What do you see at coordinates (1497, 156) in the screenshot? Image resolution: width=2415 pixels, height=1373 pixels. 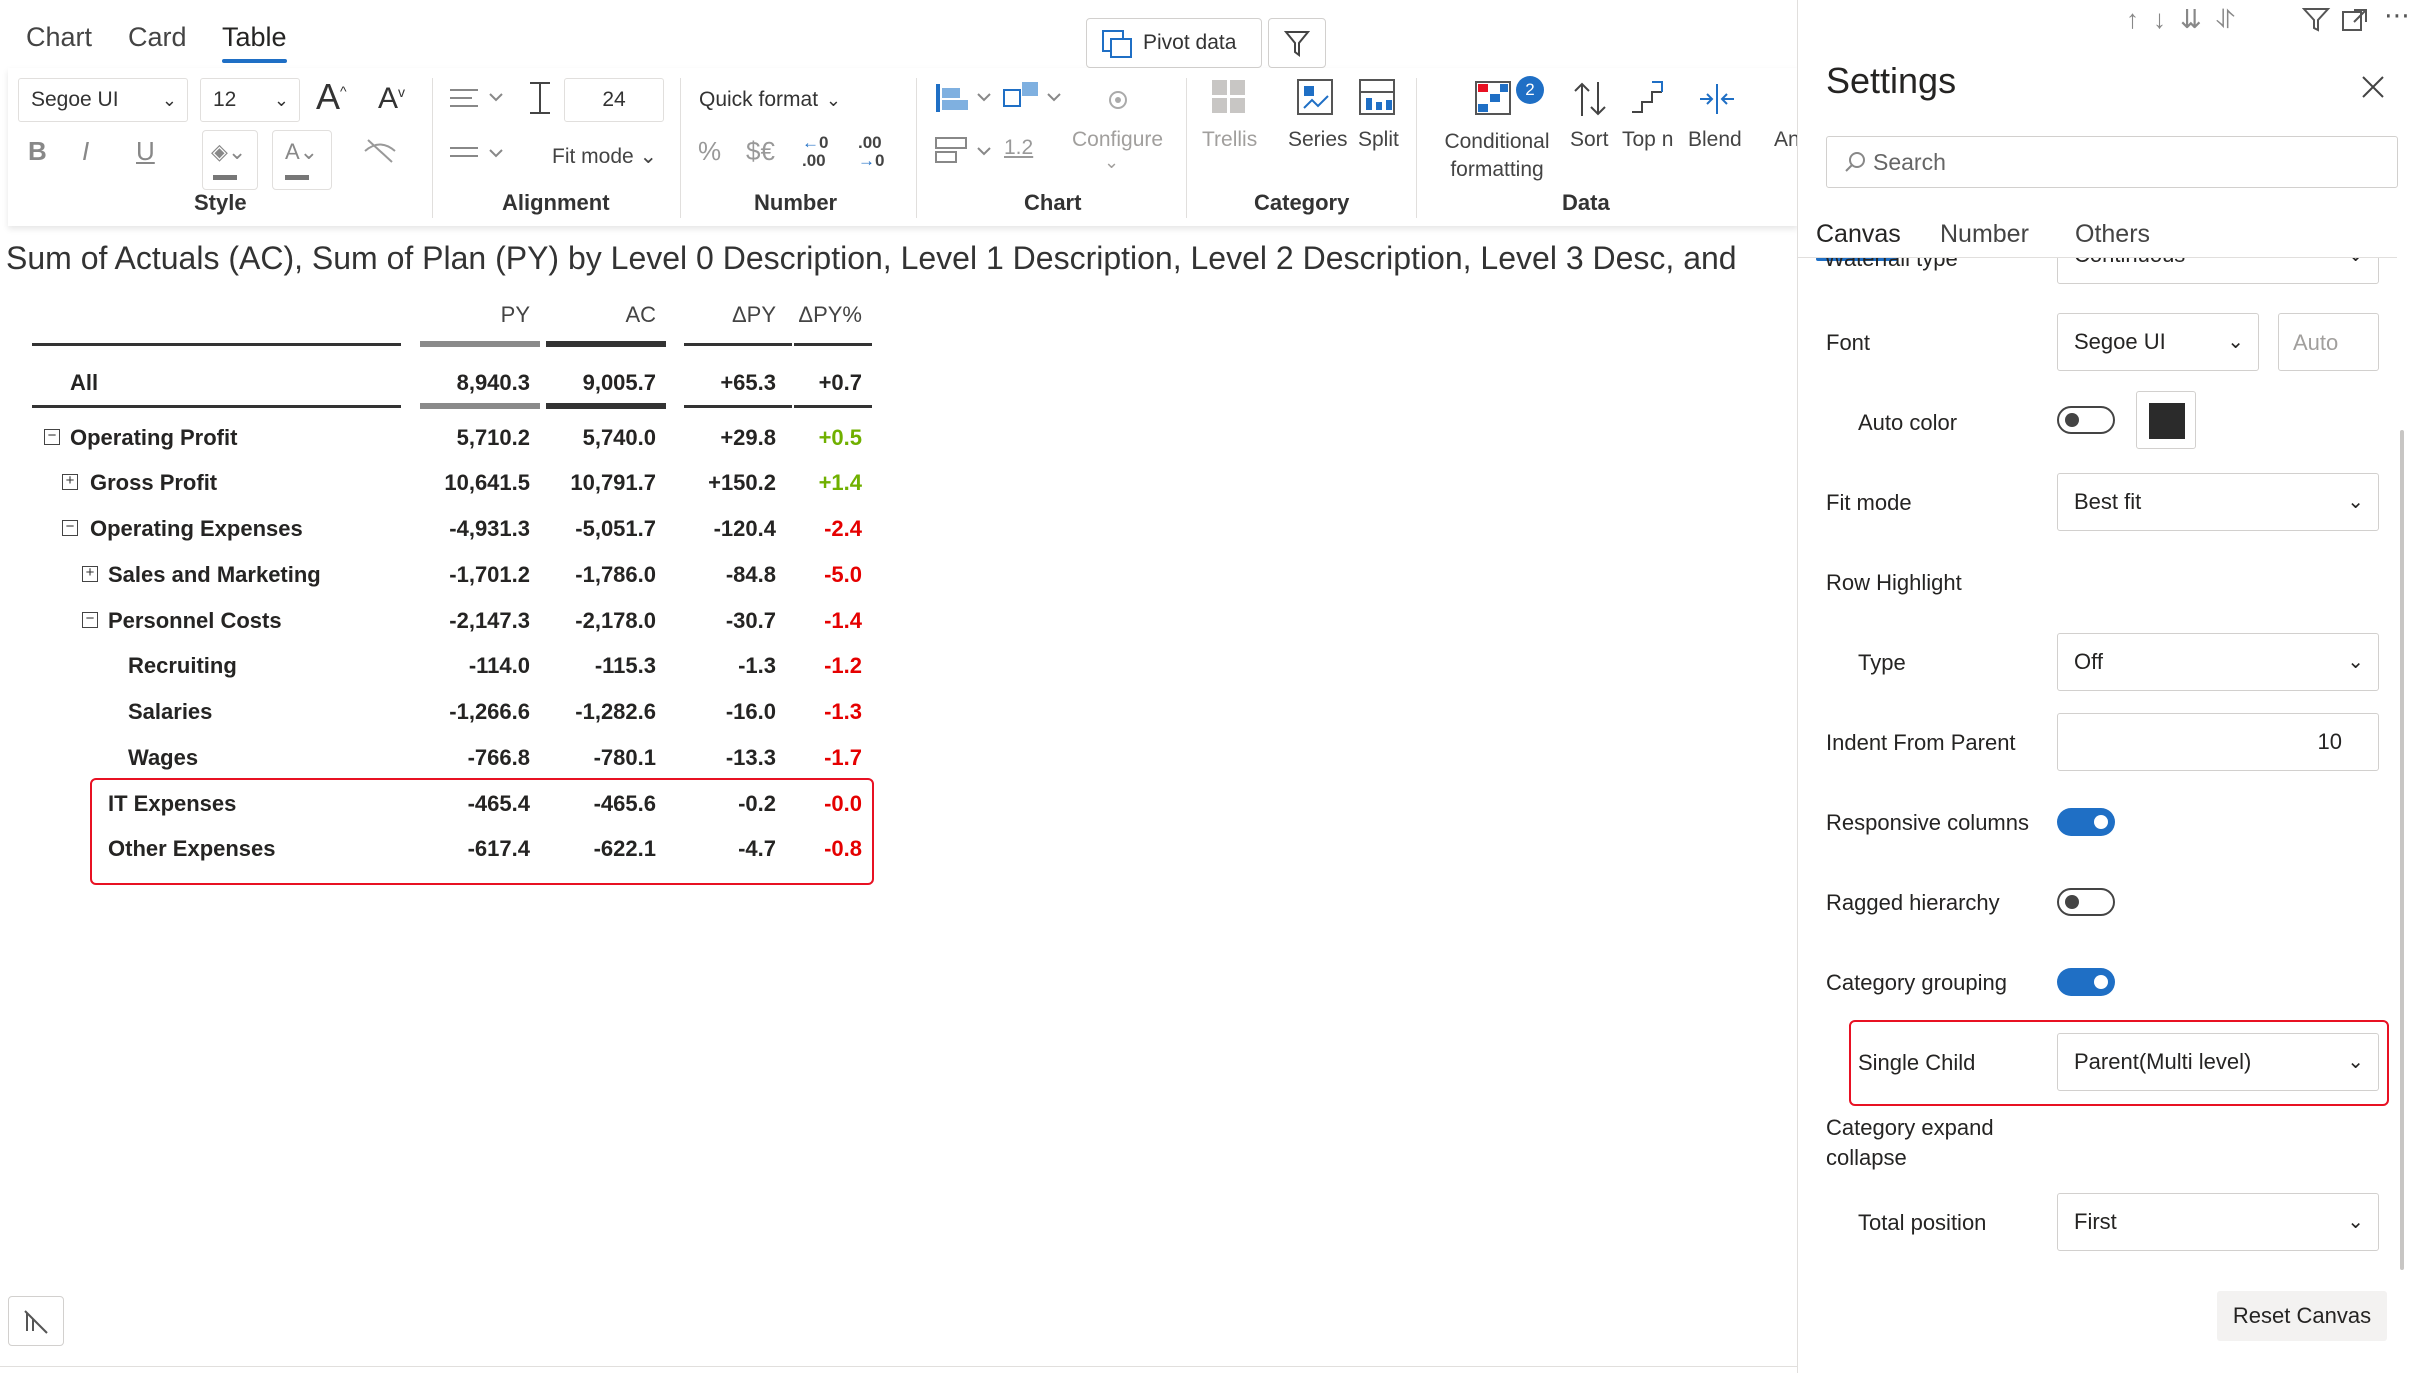 I see `conditional-formatting-label: Conditional formatting` at bounding box center [1497, 156].